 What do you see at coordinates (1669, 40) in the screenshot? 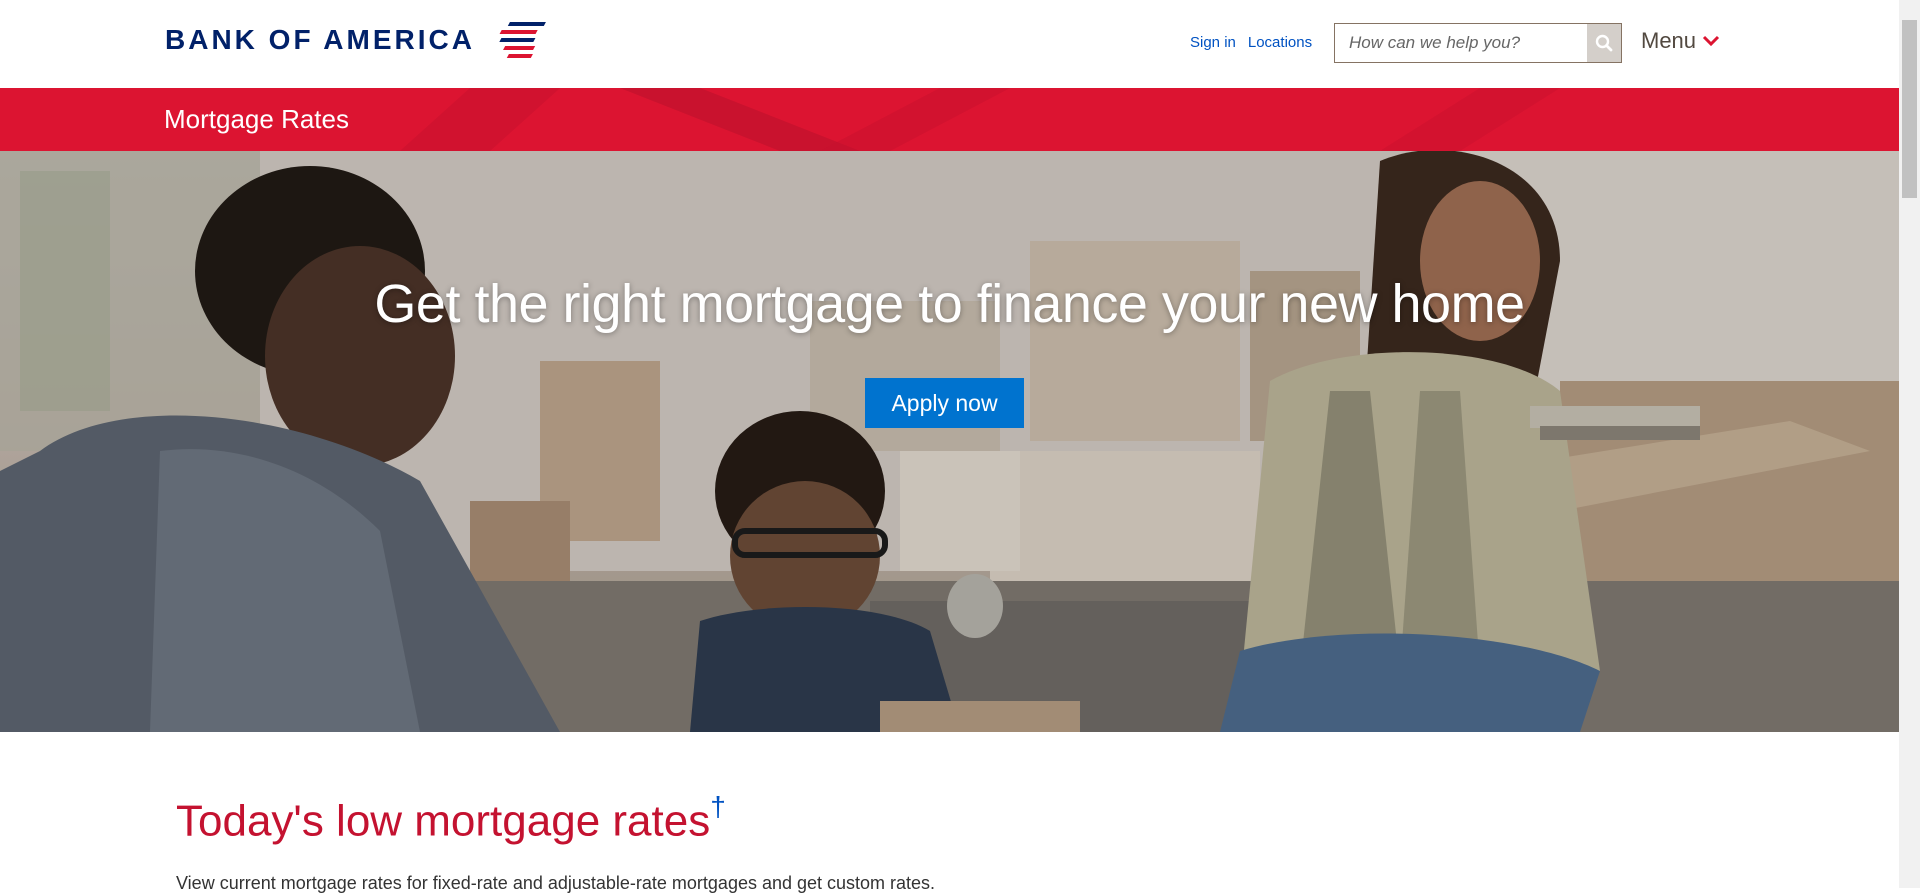
I see `menu-label: Menu` at bounding box center [1669, 40].